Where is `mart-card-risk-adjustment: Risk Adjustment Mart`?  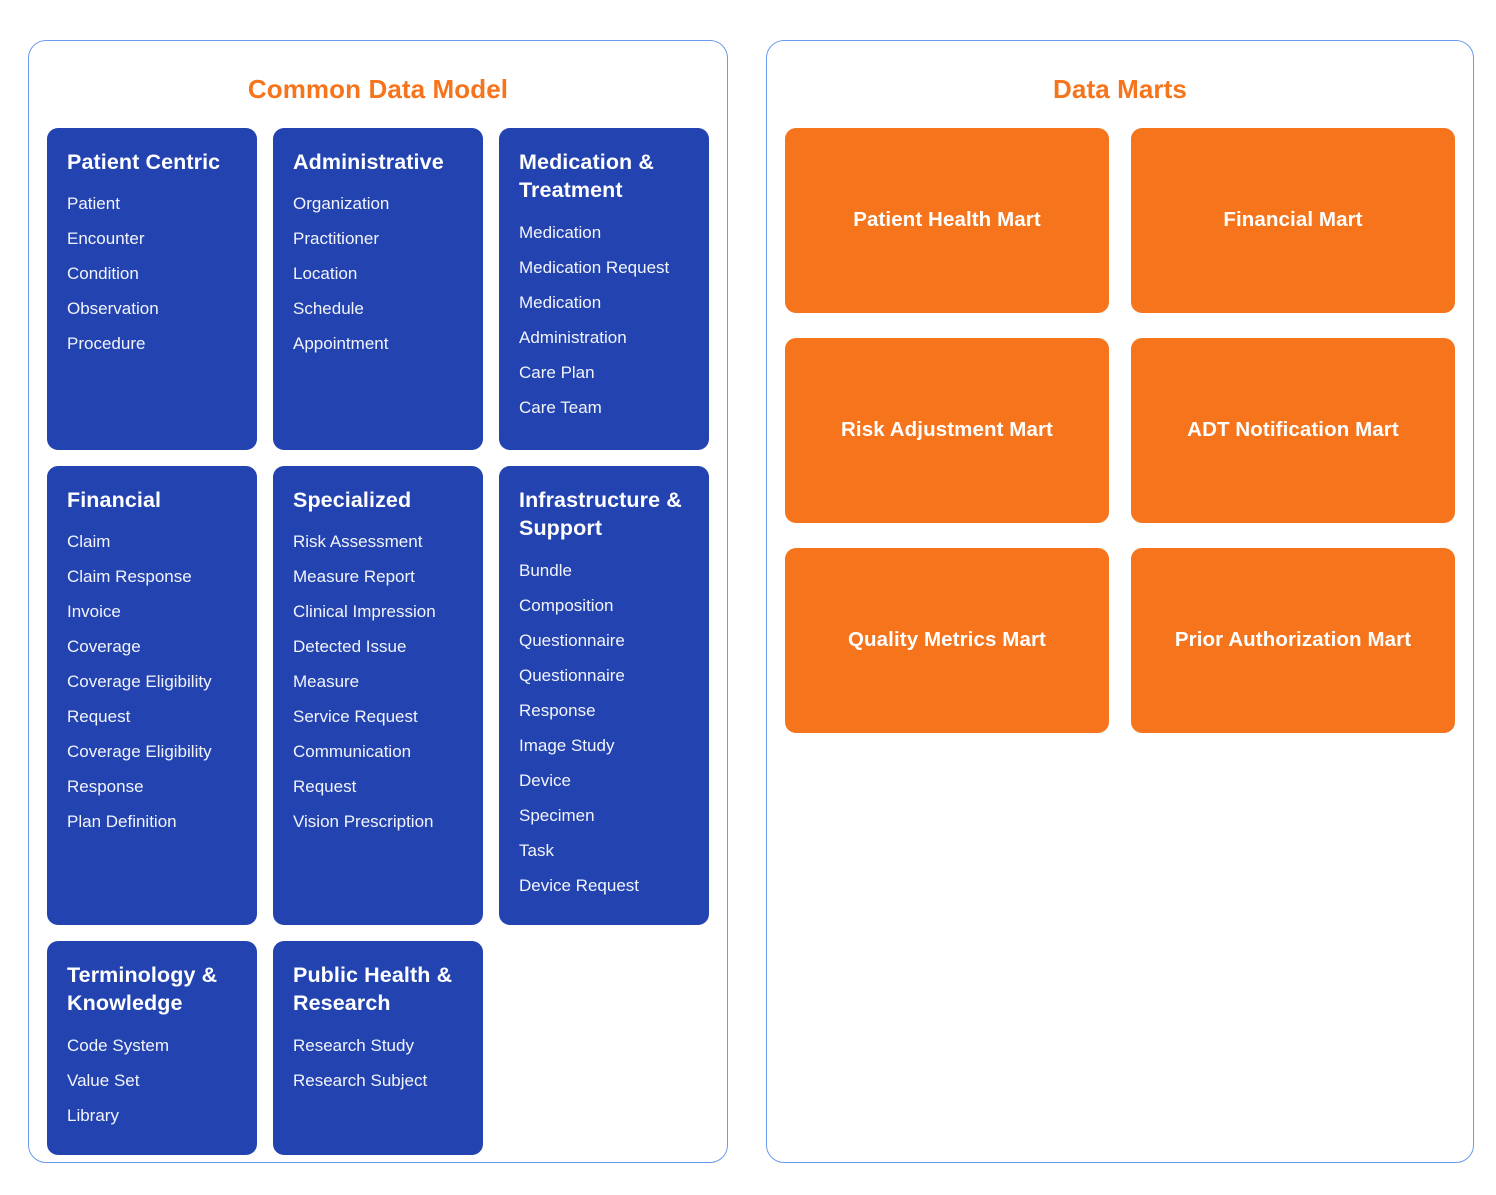 mart-card-risk-adjustment: Risk Adjustment Mart is located at coordinates (947, 430).